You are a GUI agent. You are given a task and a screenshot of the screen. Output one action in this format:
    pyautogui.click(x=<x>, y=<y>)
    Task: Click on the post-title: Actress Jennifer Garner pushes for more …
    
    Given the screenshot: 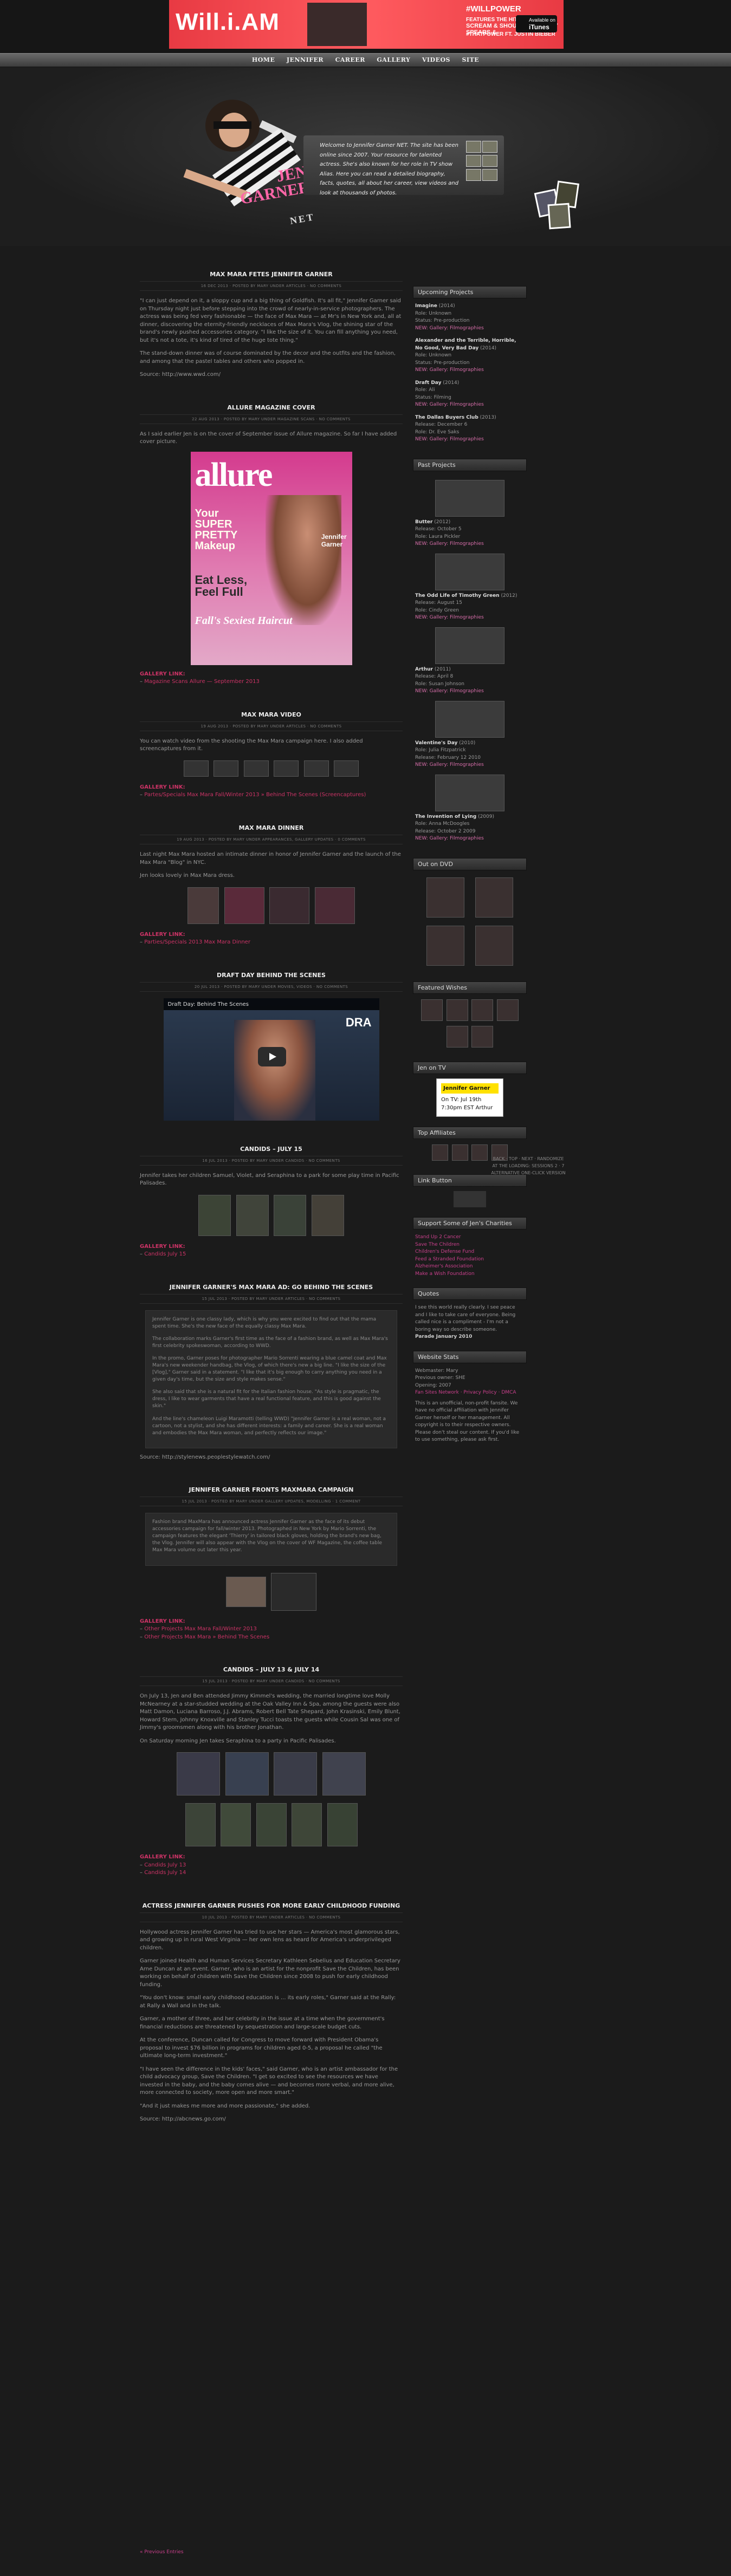 What is the action you would take?
    pyautogui.click(x=271, y=1905)
    